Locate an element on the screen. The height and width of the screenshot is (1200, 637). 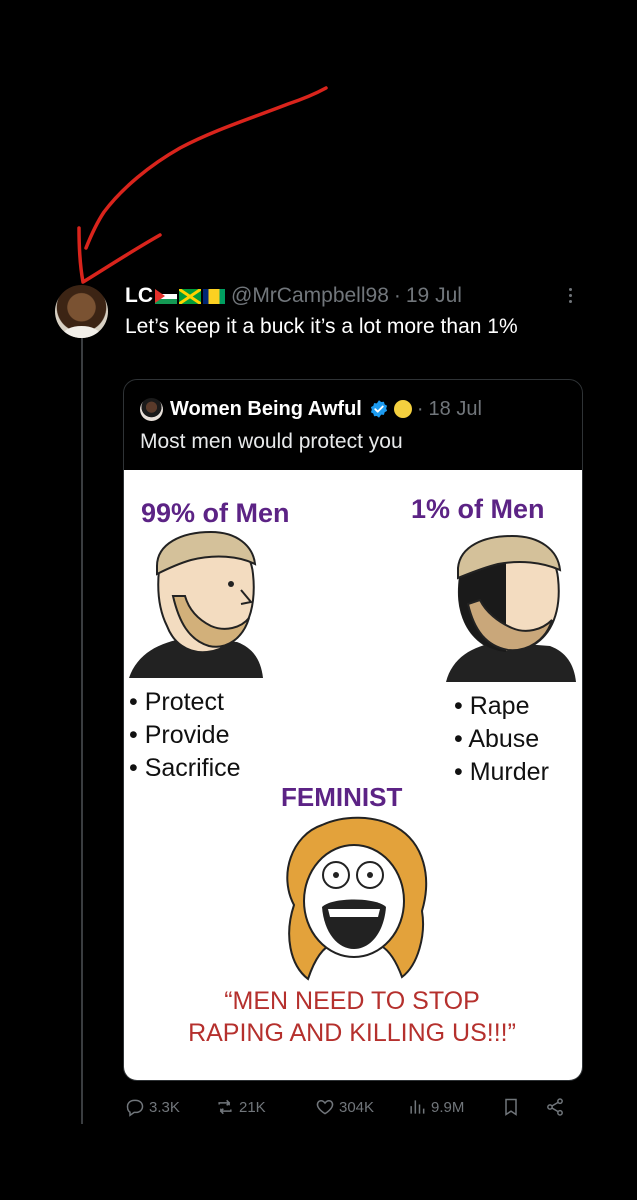
jamaica-flag-icon is located at coordinates (190, 296).